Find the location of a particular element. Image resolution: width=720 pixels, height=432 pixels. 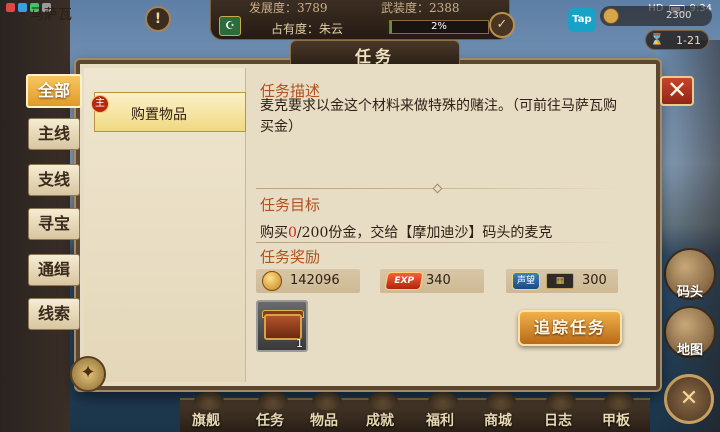

quest-name: 购置物品 is located at coordinates (159, 115).